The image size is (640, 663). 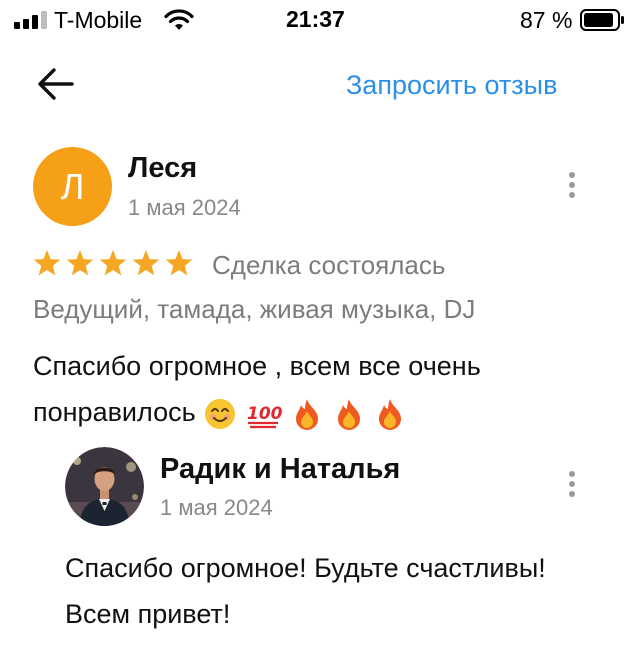 I want to click on hundred-points-emoji-icon: 100, so click(x=265, y=416).